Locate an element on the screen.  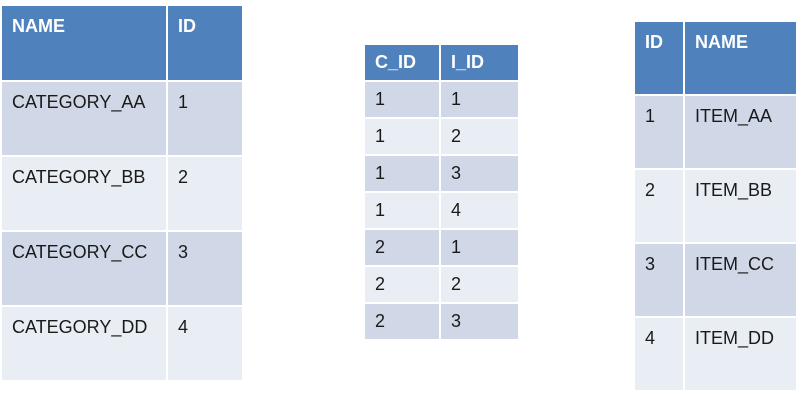
cell-i-id: 4 is located at coordinates (479, 210).